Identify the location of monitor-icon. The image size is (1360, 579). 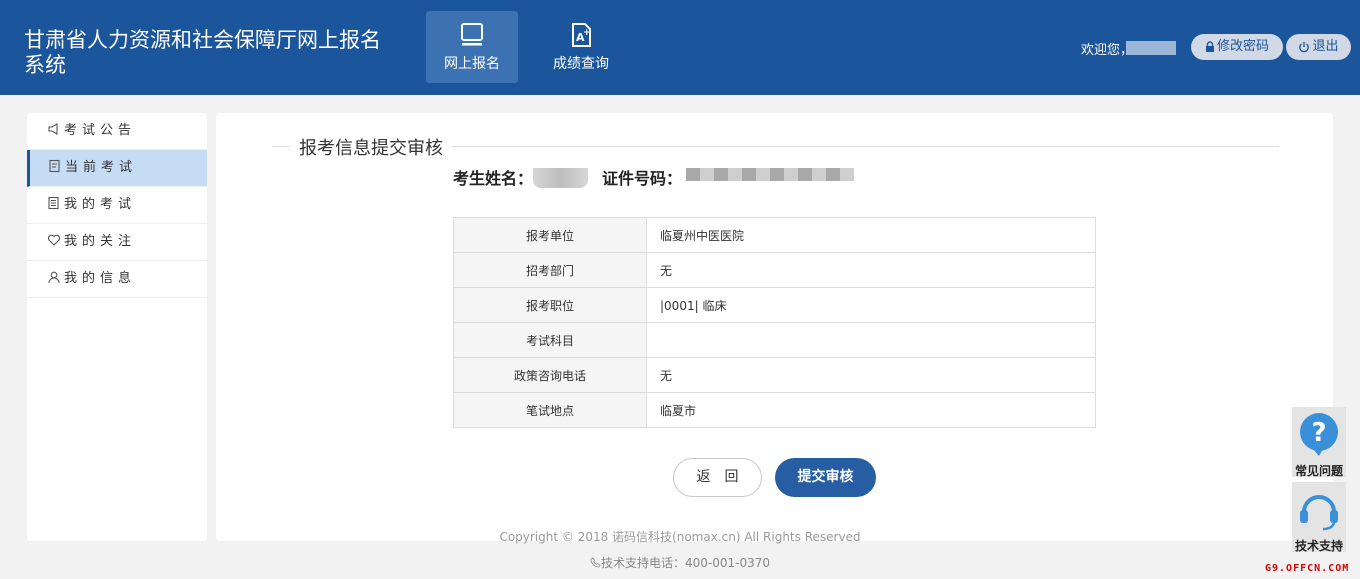
(472, 34).